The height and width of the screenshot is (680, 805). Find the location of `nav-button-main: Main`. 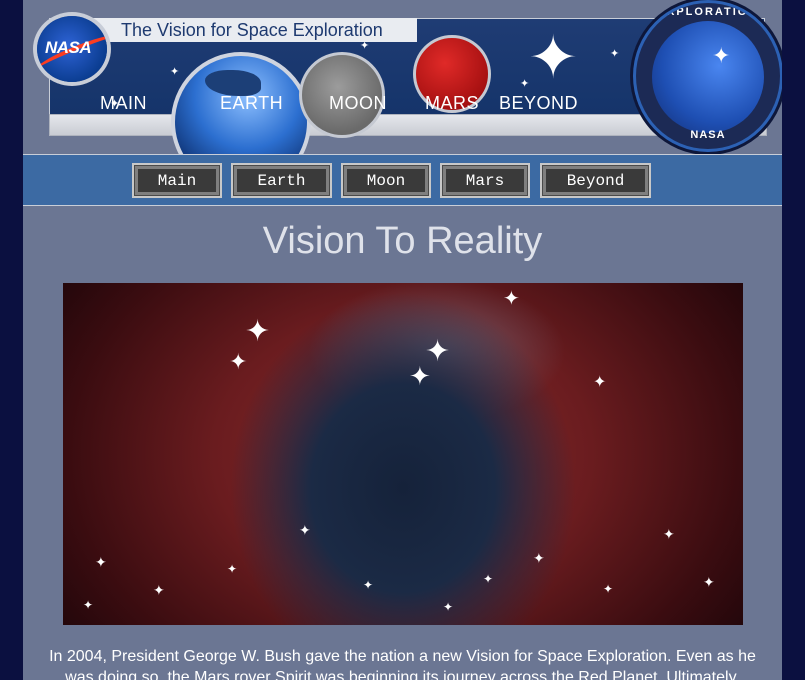

nav-button-main: Main is located at coordinates (177, 180).